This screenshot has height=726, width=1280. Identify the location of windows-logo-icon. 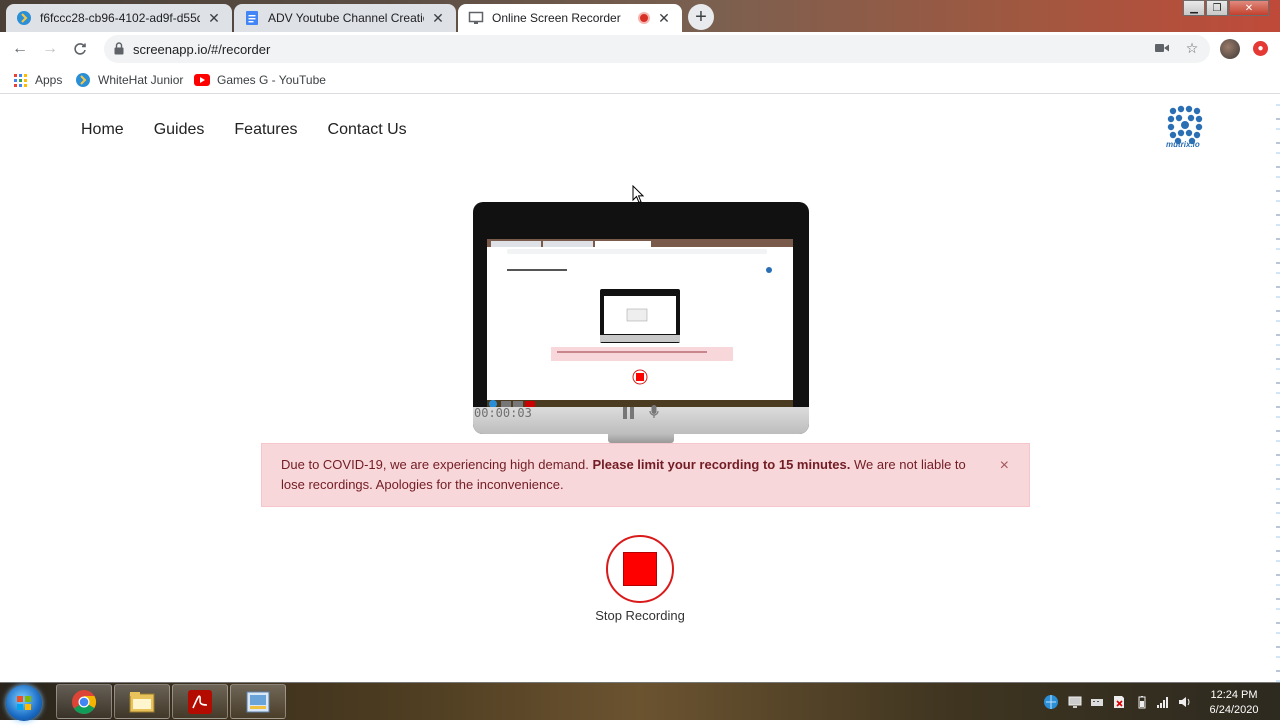
(24, 703).